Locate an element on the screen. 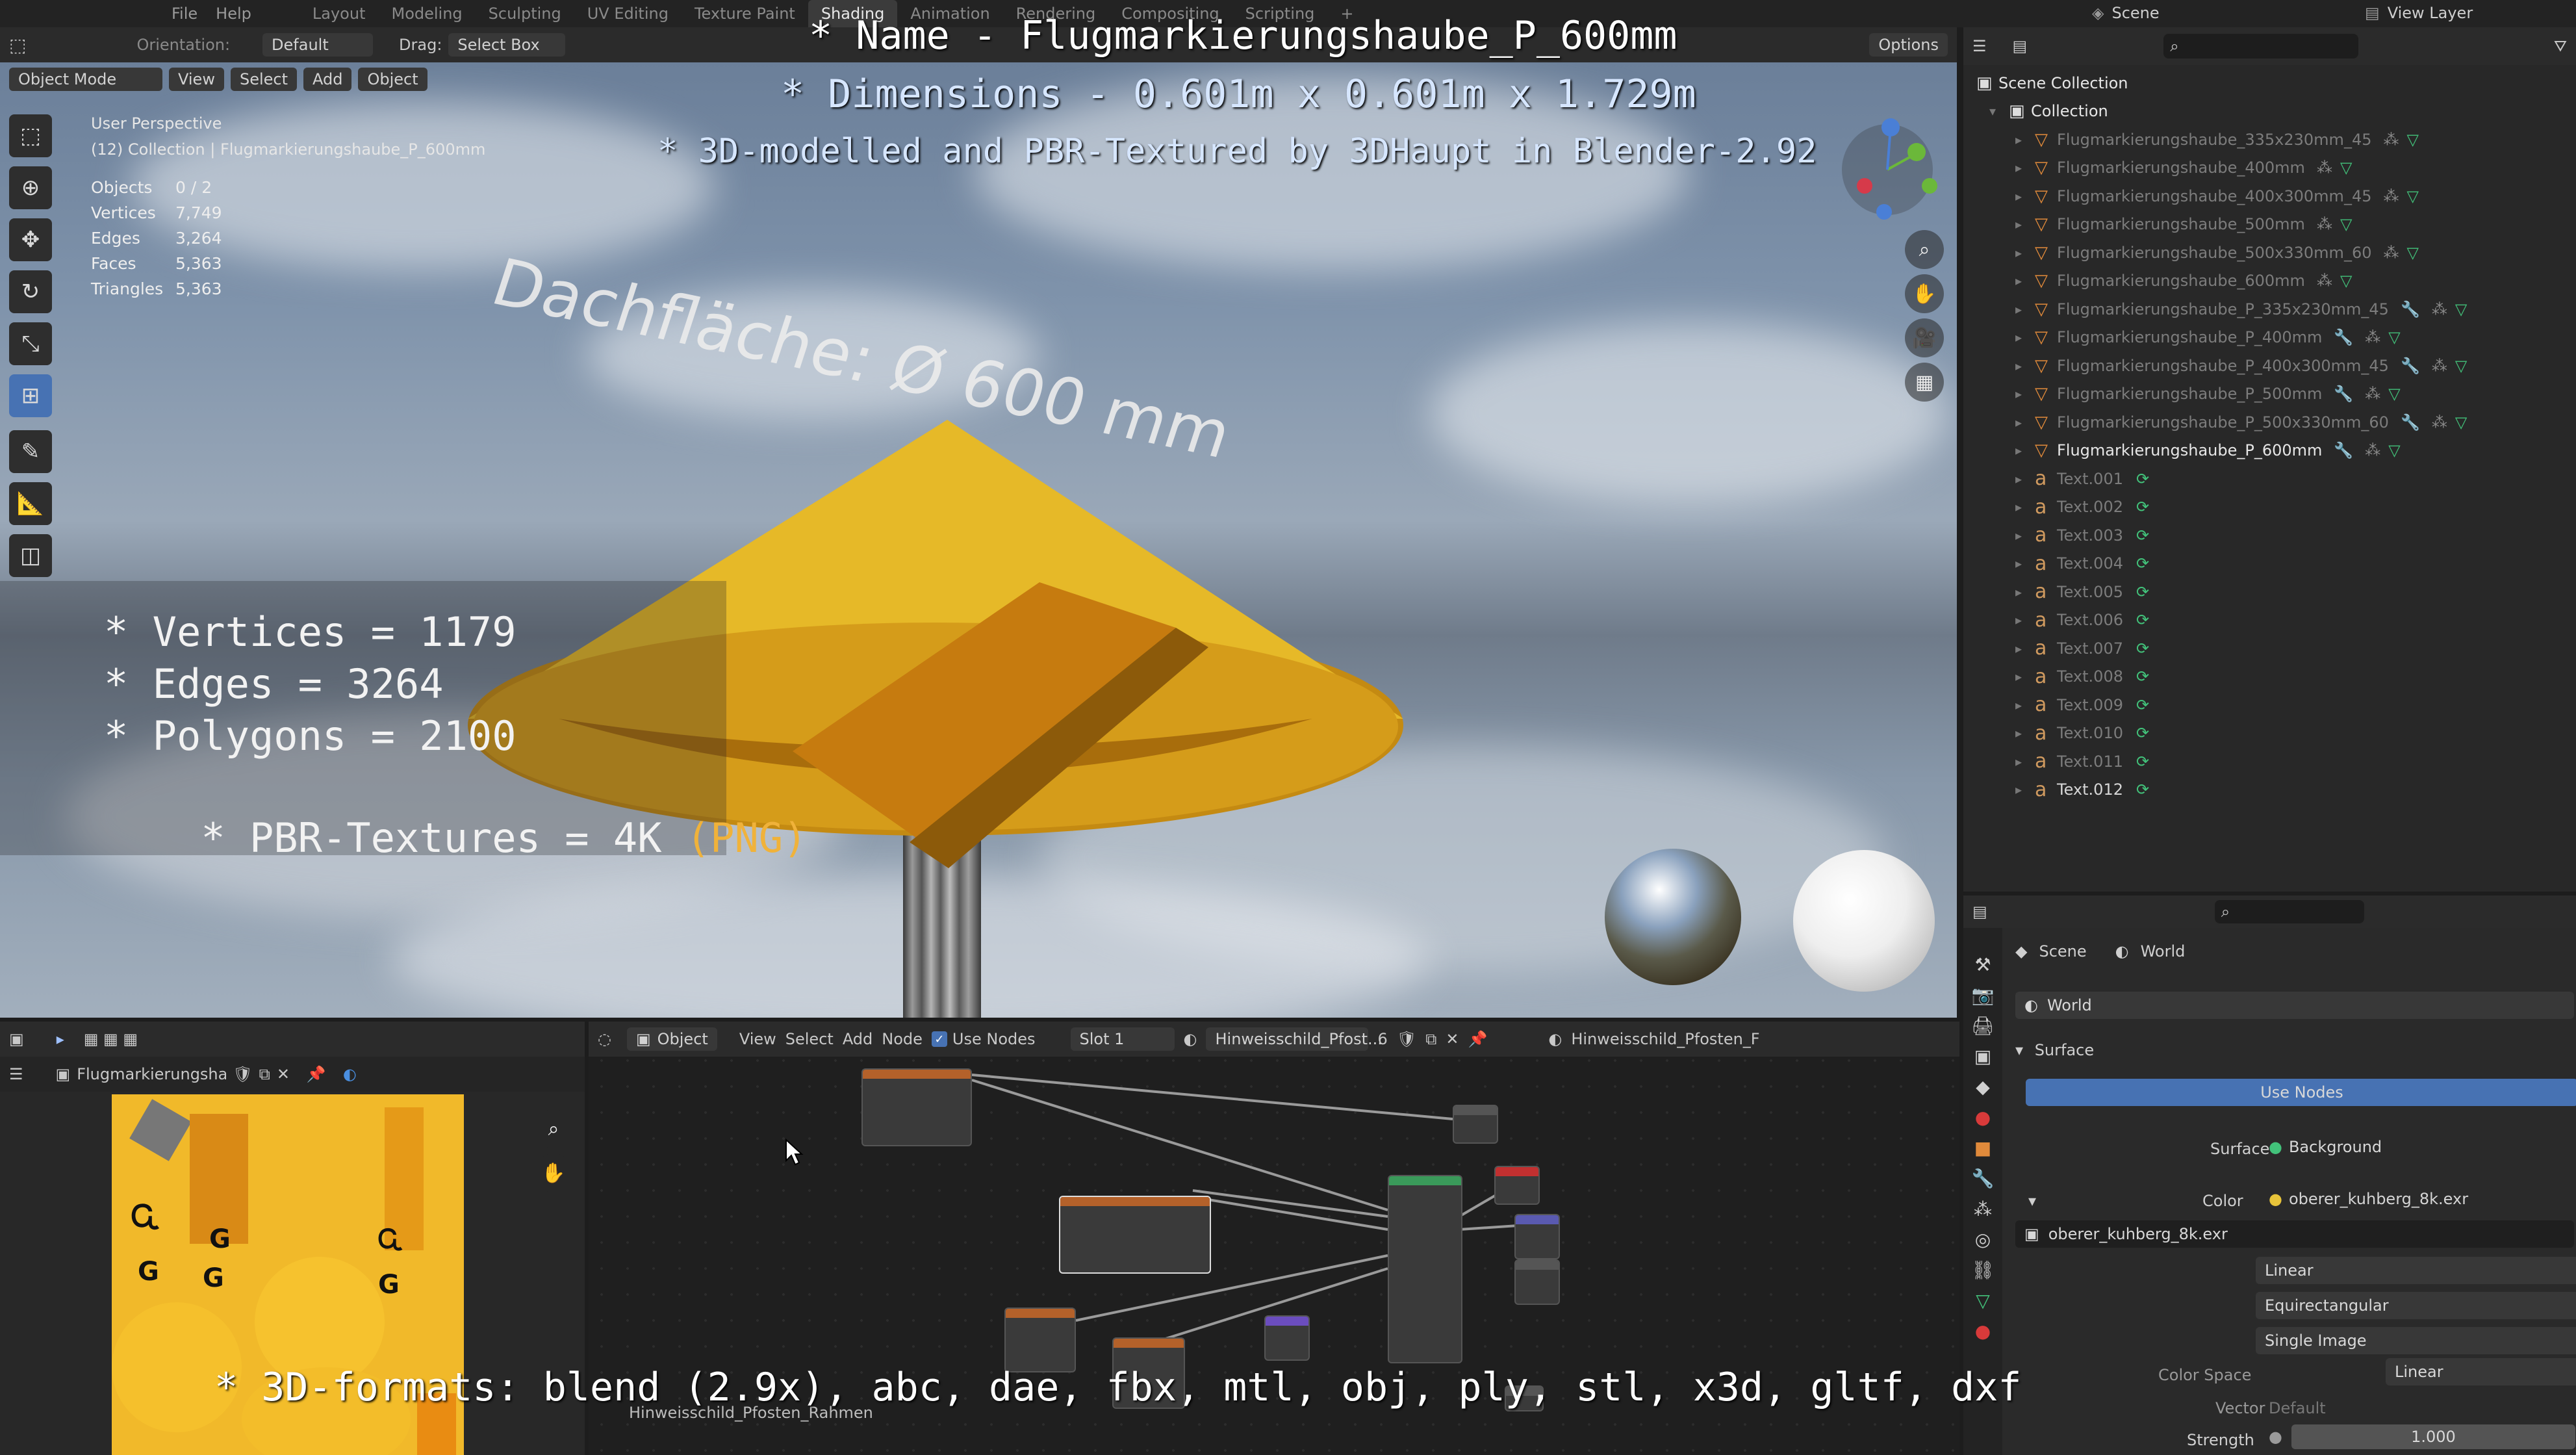  outliner-text-row: ▸ a Text.005 ⟳ is located at coordinates (2295, 592).